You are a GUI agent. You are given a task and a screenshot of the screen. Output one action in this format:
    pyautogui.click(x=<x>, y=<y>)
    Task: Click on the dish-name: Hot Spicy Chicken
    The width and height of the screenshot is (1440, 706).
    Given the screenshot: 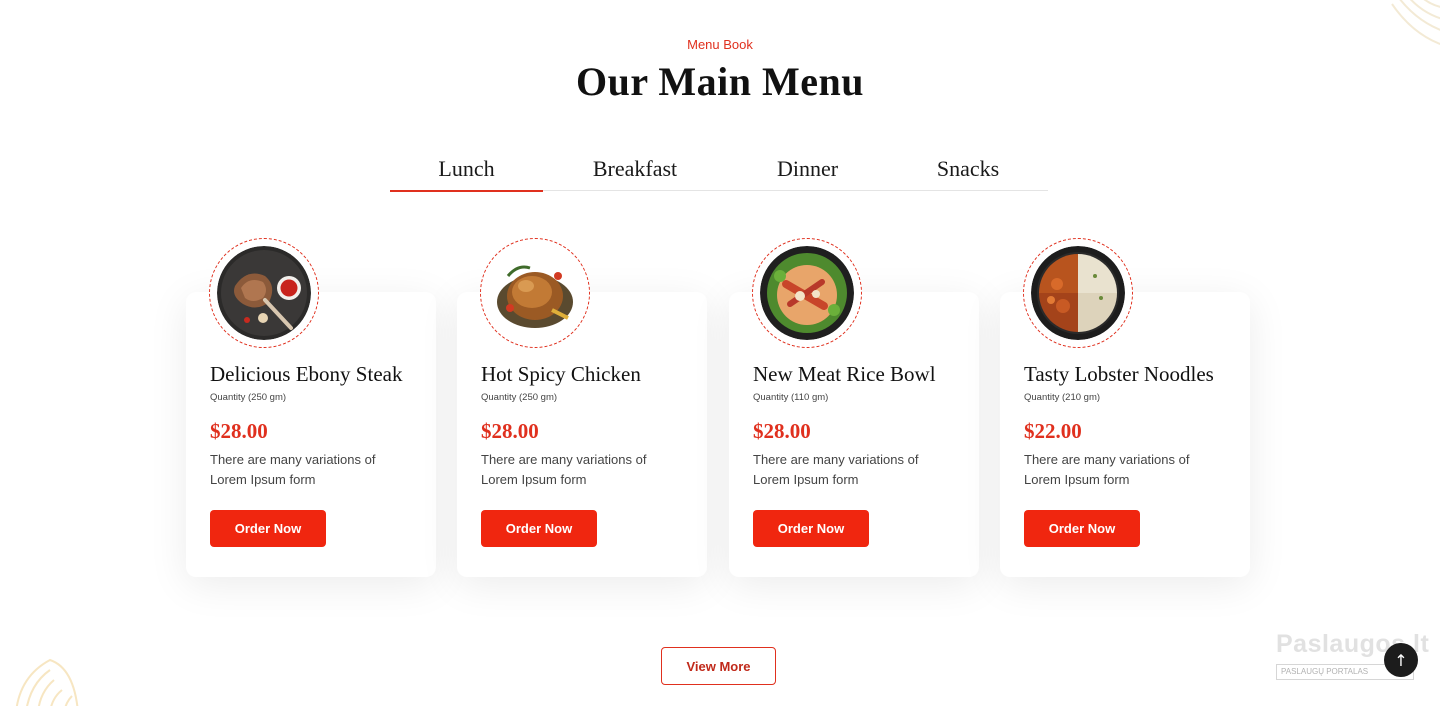 What is the action you would take?
    pyautogui.click(x=561, y=374)
    